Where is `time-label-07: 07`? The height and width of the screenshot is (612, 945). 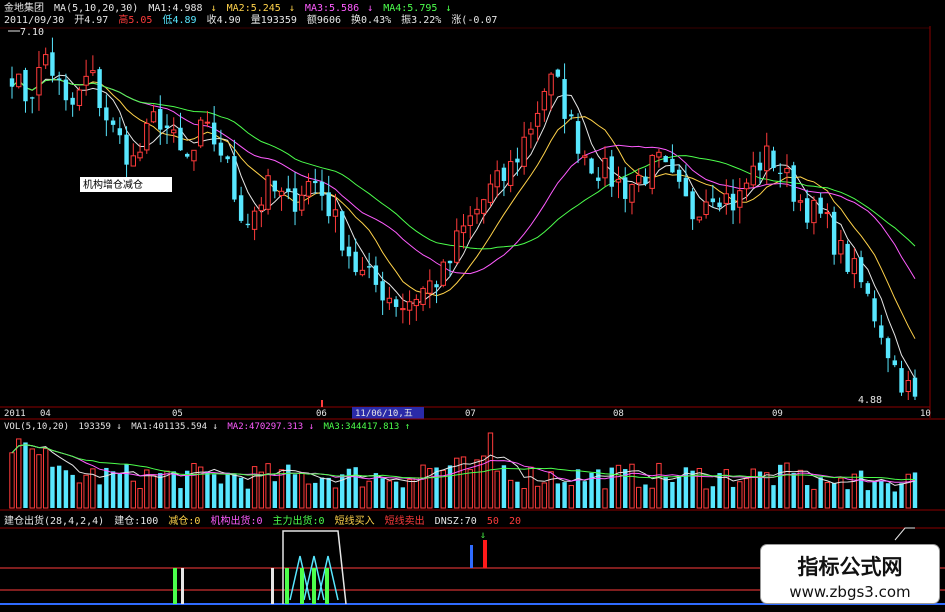 time-label-07: 07 is located at coordinates (470, 414).